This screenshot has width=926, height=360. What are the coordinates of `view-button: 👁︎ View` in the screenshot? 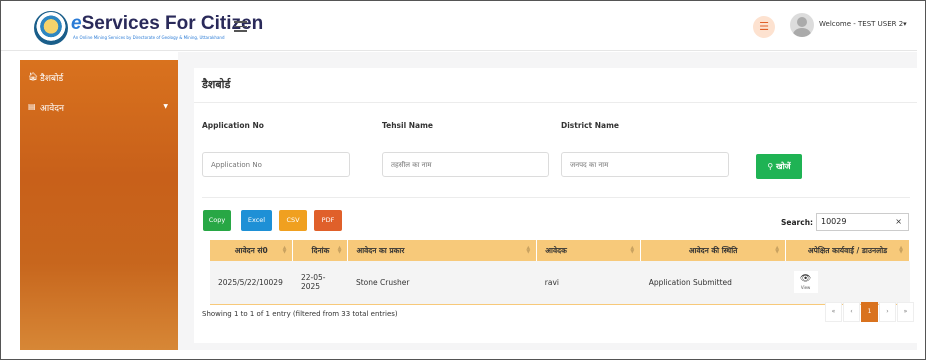 It's located at (805, 282).